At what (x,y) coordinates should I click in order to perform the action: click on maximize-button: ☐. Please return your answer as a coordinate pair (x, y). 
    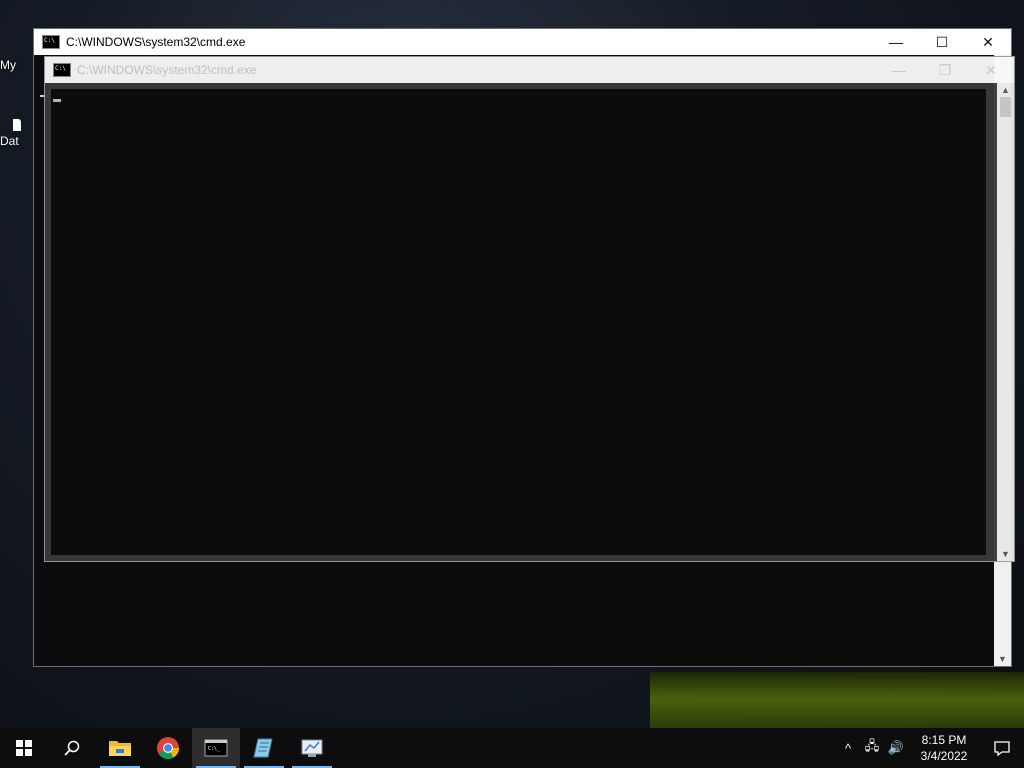
    Looking at the image, I should click on (942, 42).